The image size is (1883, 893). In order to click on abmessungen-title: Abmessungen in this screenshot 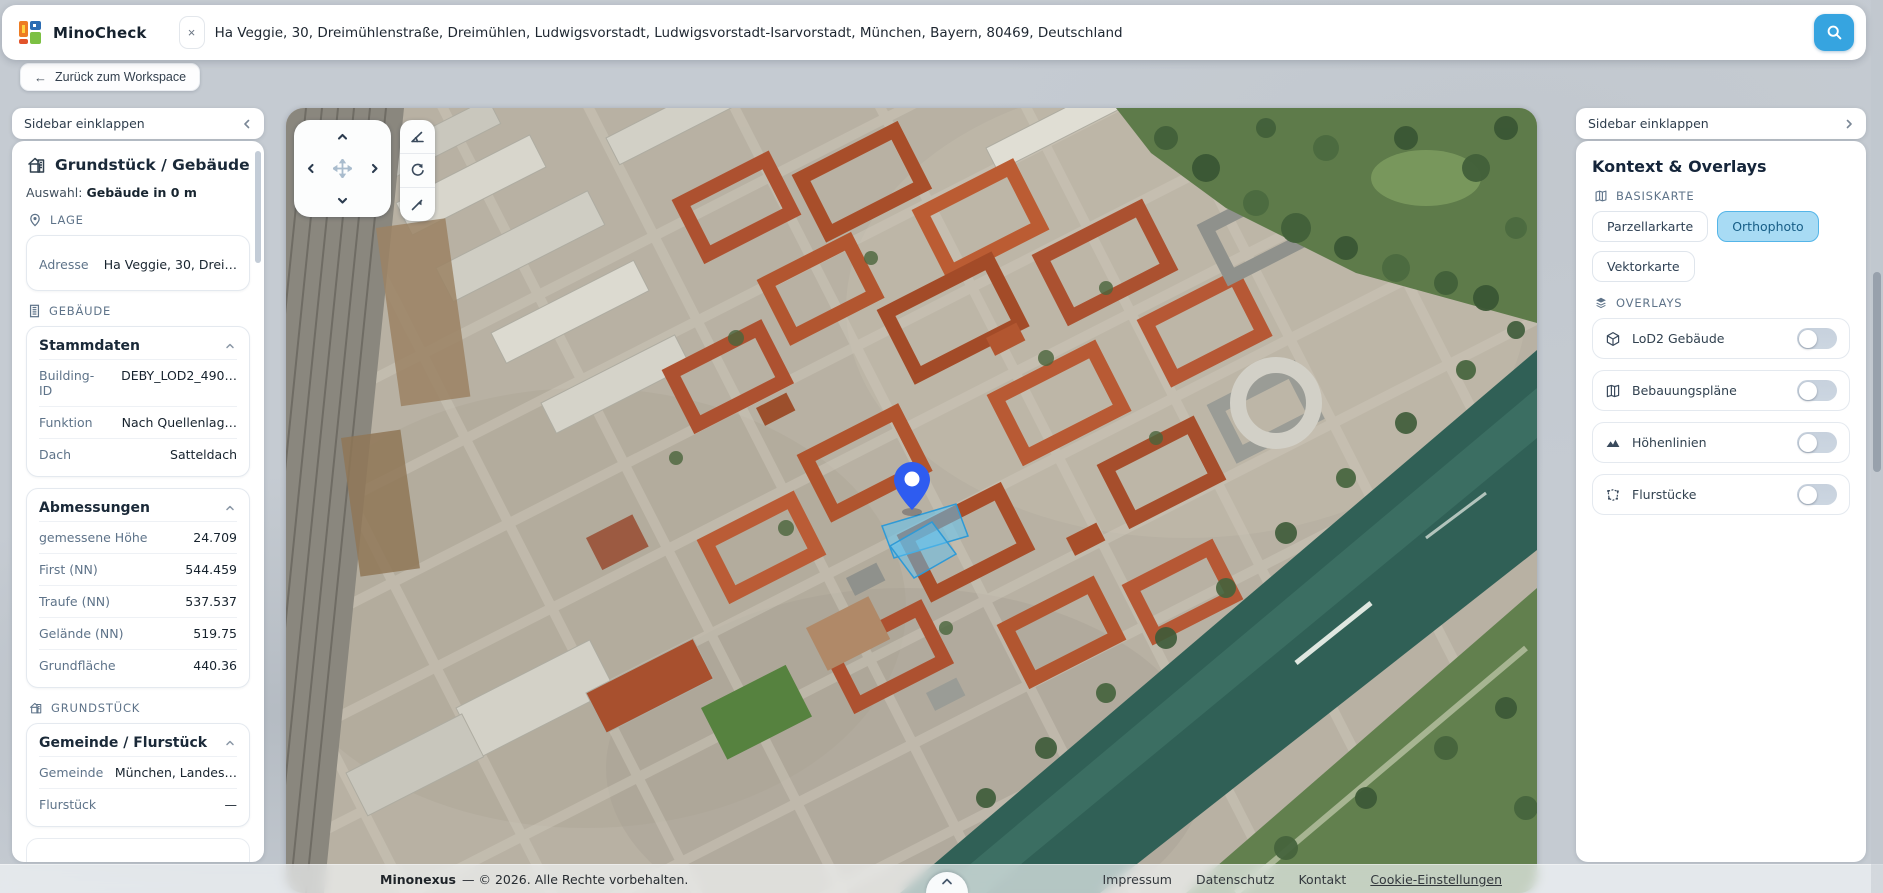, I will do `click(95, 508)`.